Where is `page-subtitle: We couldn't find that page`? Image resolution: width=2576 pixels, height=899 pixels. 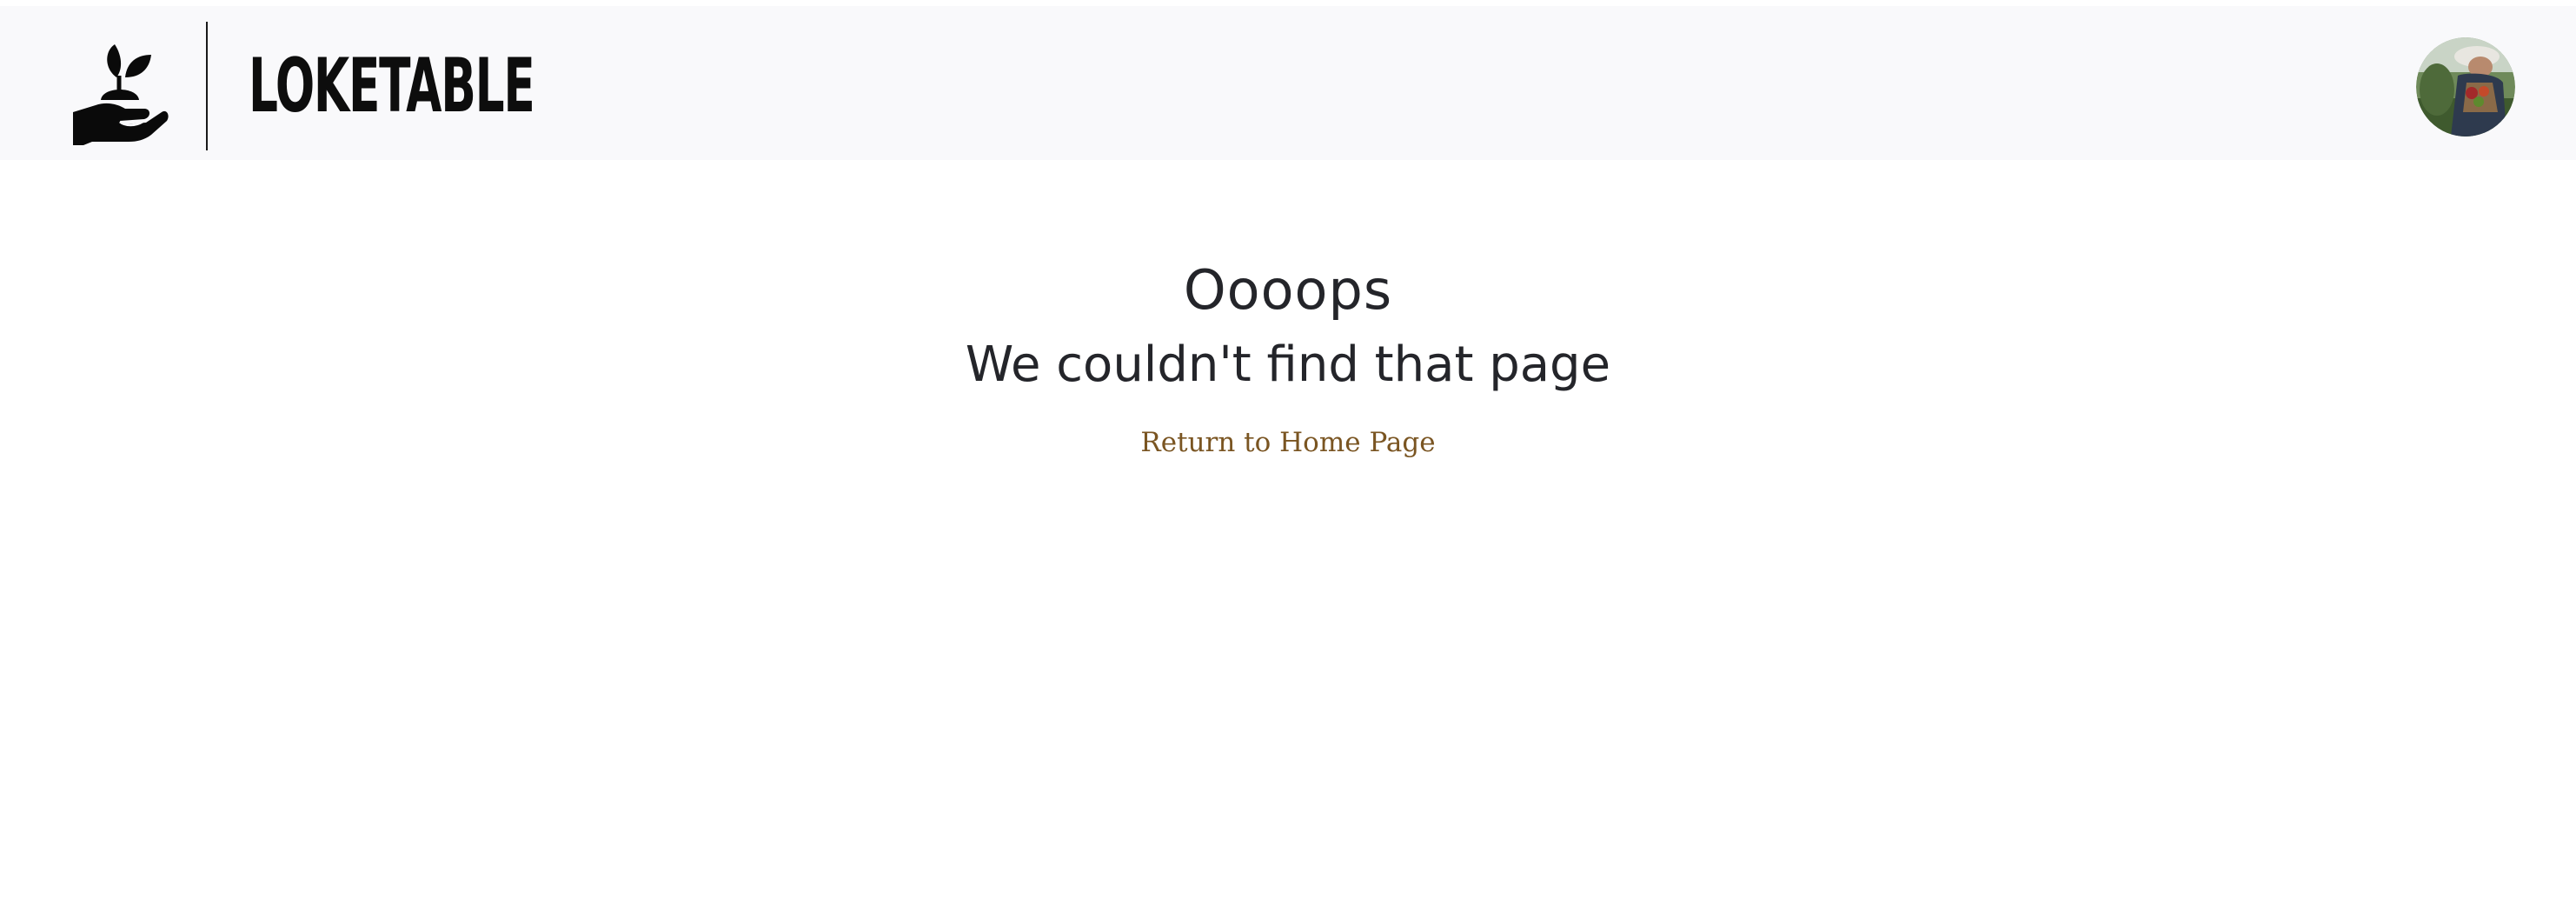
page-subtitle: We couldn't find that page is located at coordinates (1288, 364).